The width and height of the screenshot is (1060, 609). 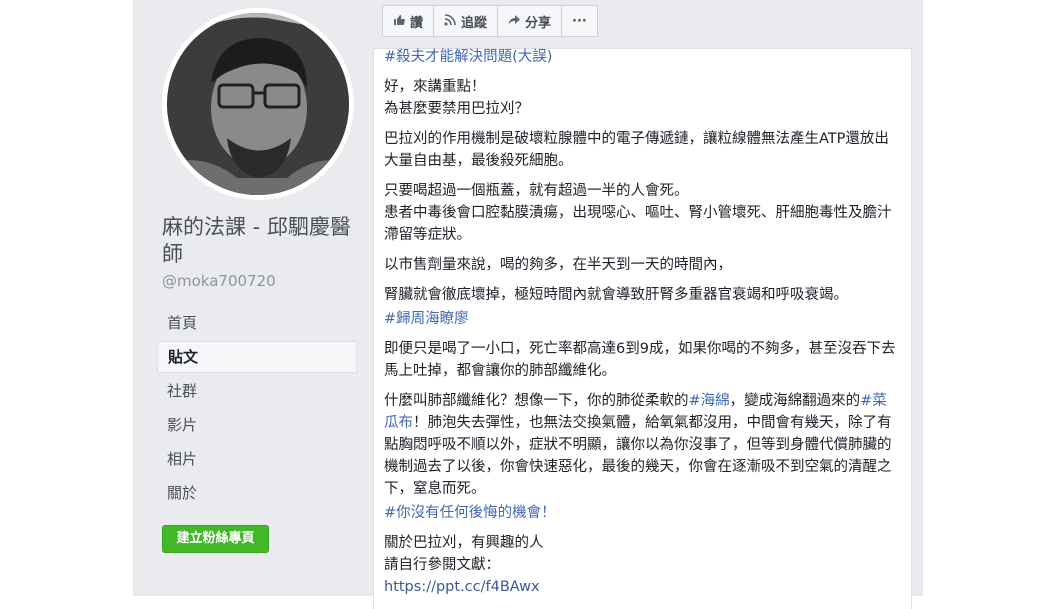 What do you see at coordinates (409, 21) in the screenshot?
I see `like-button: 讚` at bounding box center [409, 21].